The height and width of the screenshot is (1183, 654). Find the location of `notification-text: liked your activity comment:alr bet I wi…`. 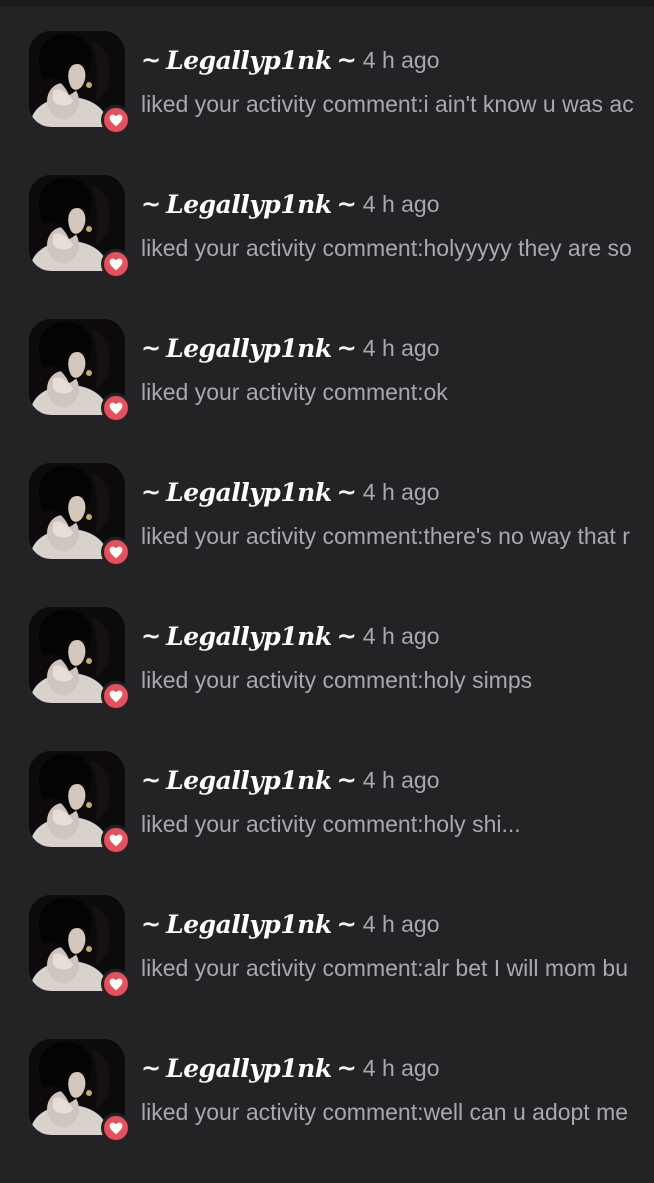

notification-text: liked your activity comment:alr bet I wi… is located at coordinates (384, 968).